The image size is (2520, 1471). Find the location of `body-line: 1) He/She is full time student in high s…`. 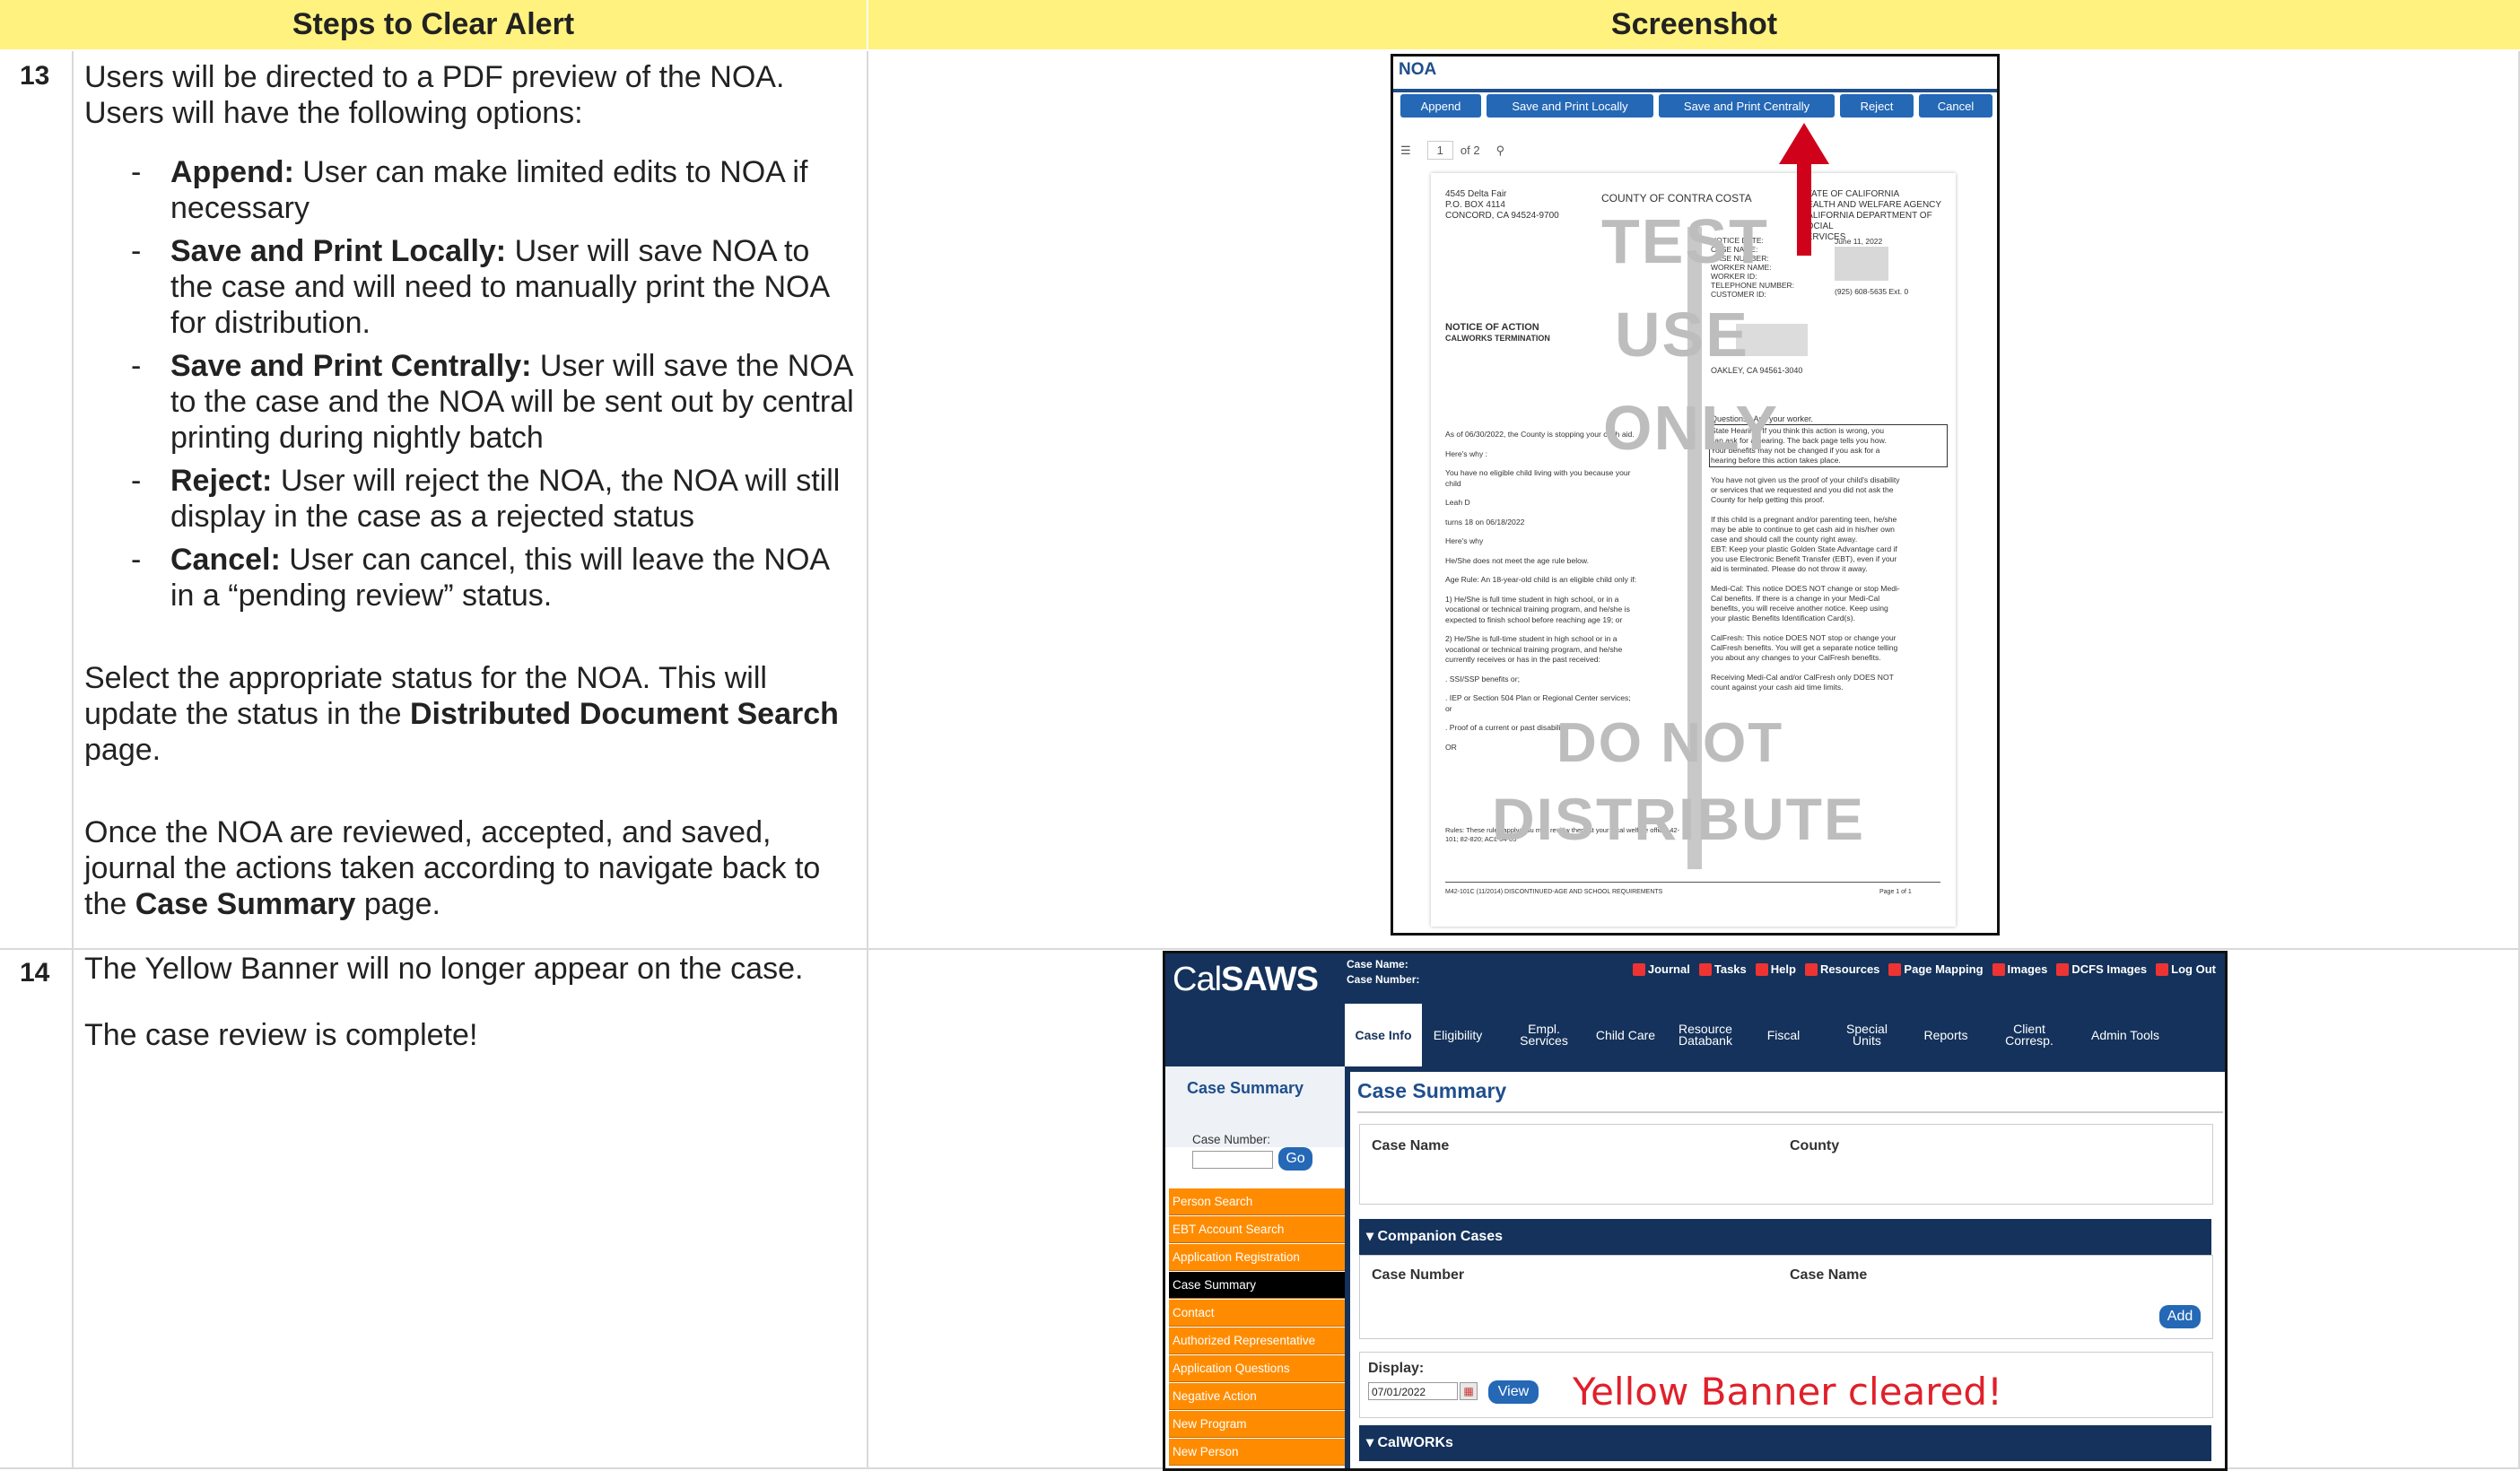

body-line: 1) He/She is full time student in high s… is located at coordinates (1532, 599).